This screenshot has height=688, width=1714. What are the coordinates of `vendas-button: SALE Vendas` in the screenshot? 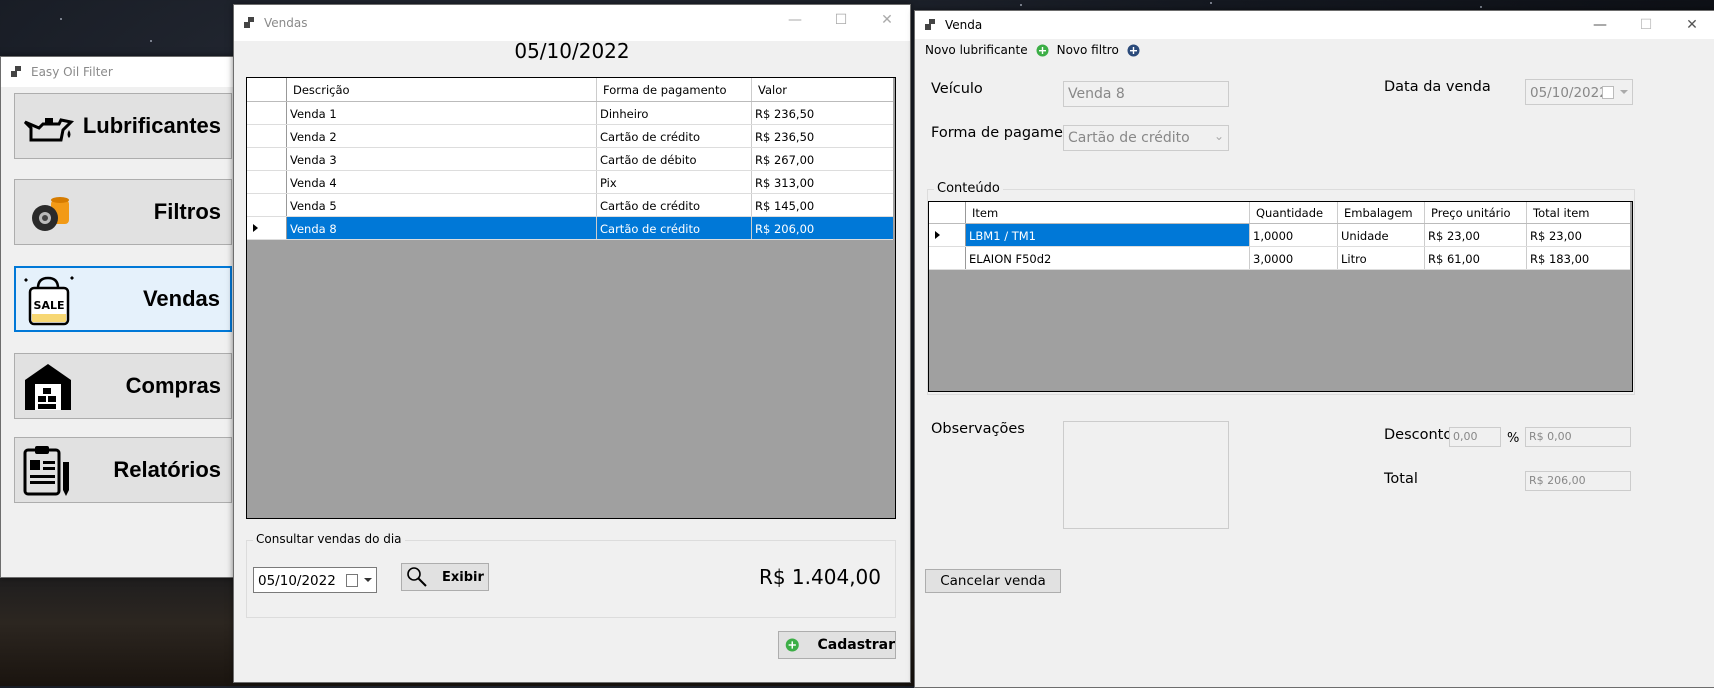 It's located at (123, 299).